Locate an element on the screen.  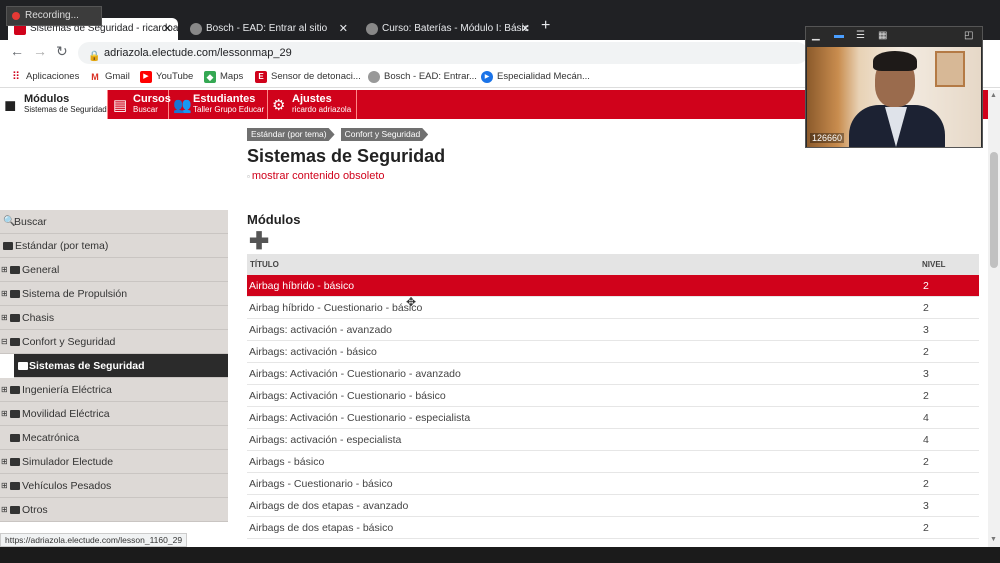
bookmark-apps: ⠿ Aplicaciones is located at coordinates (44, 77).